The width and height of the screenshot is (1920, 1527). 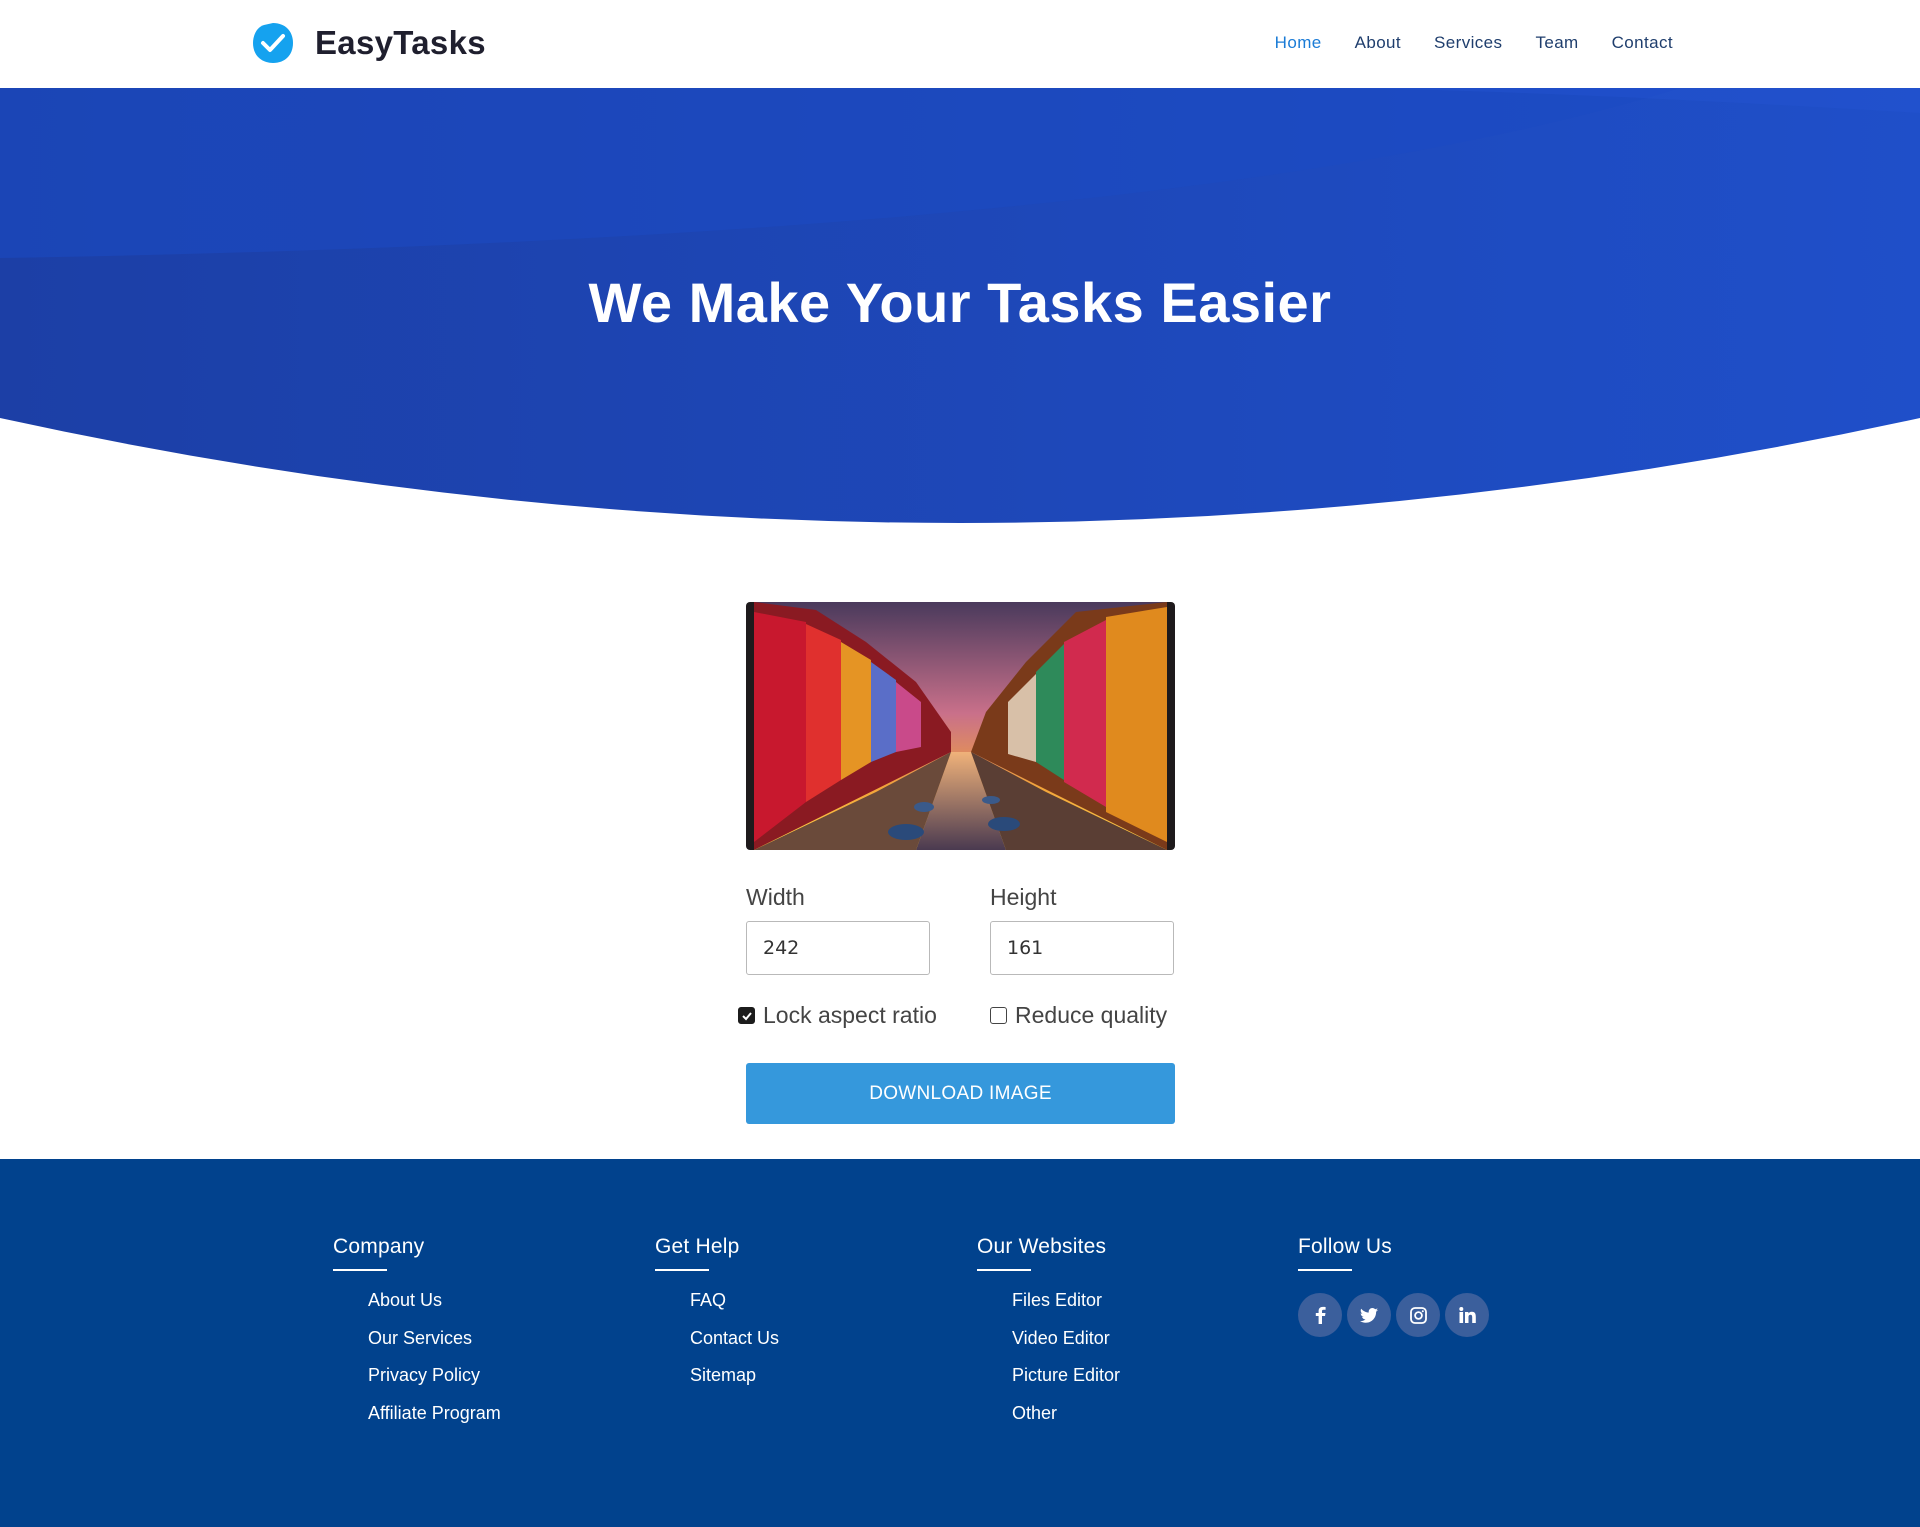 What do you see at coordinates (1320, 1315) in the screenshot?
I see `facebook-icon` at bounding box center [1320, 1315].